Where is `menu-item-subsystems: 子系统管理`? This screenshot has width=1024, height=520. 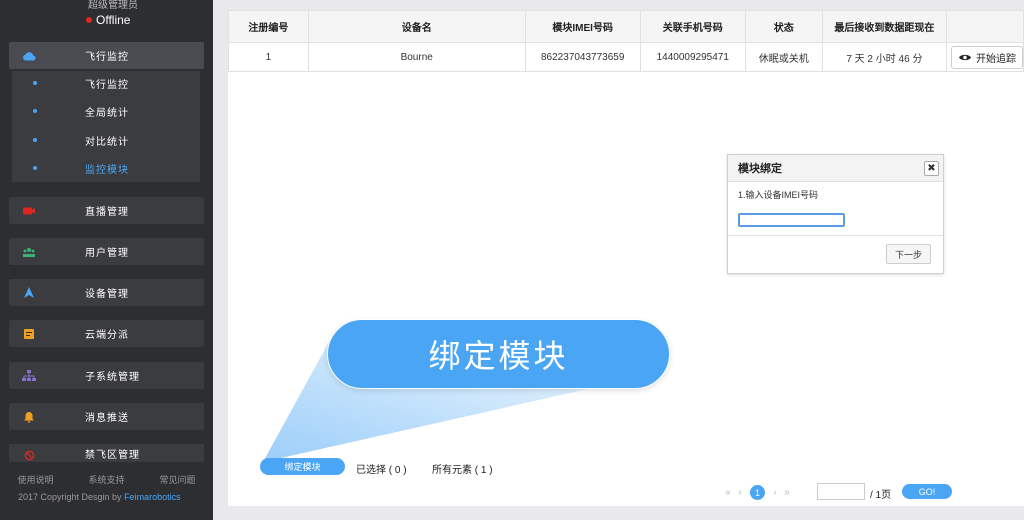
menu-item-subsystems: 子系统管理 is located at coordinates (106, 375).